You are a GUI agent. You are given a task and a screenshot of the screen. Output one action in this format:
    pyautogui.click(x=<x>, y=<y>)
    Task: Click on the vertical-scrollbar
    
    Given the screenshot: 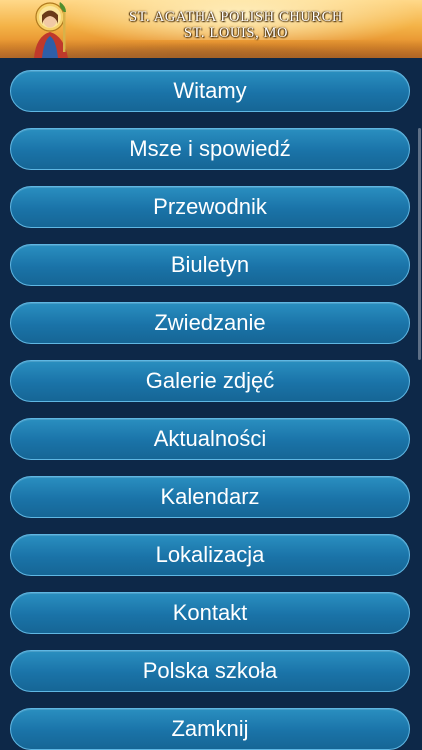 What is the action you would take?
    pyautogui.click(x=419, y=244)
    